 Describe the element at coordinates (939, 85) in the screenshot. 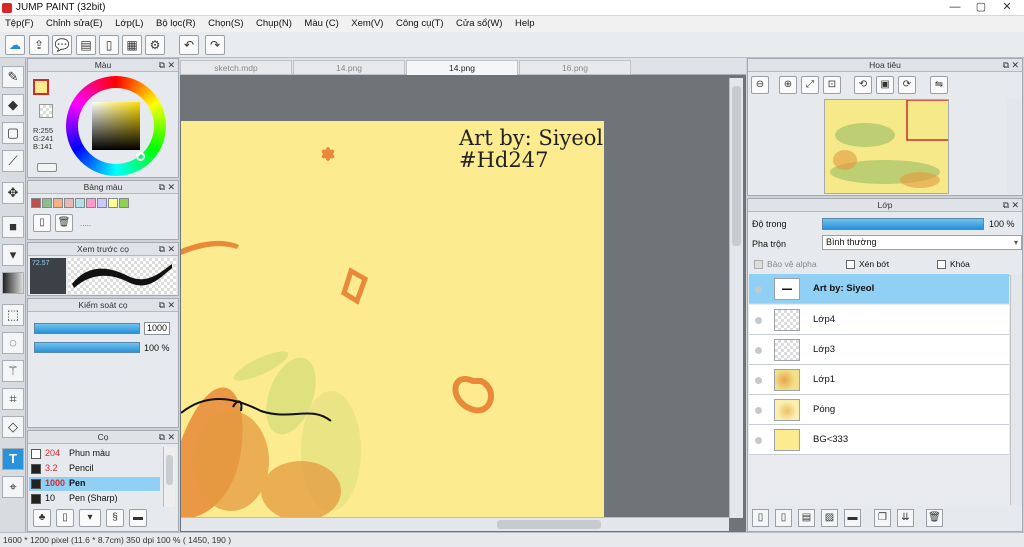

I see `flip-icon: ⇋` at that location.